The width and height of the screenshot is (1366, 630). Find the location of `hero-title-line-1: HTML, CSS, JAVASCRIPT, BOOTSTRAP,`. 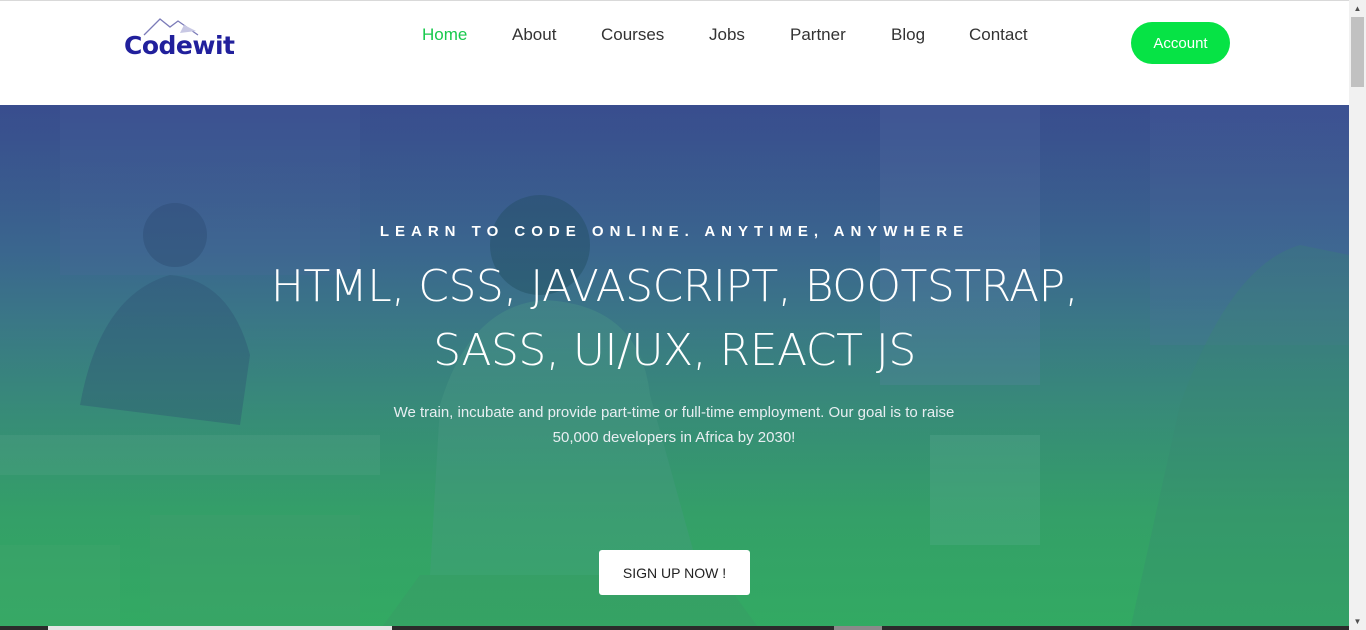

hero-title-line-1: HTML, CSS, JAVASCRIPT, BOOTSTRAP, is located at coordinates (674, 286).